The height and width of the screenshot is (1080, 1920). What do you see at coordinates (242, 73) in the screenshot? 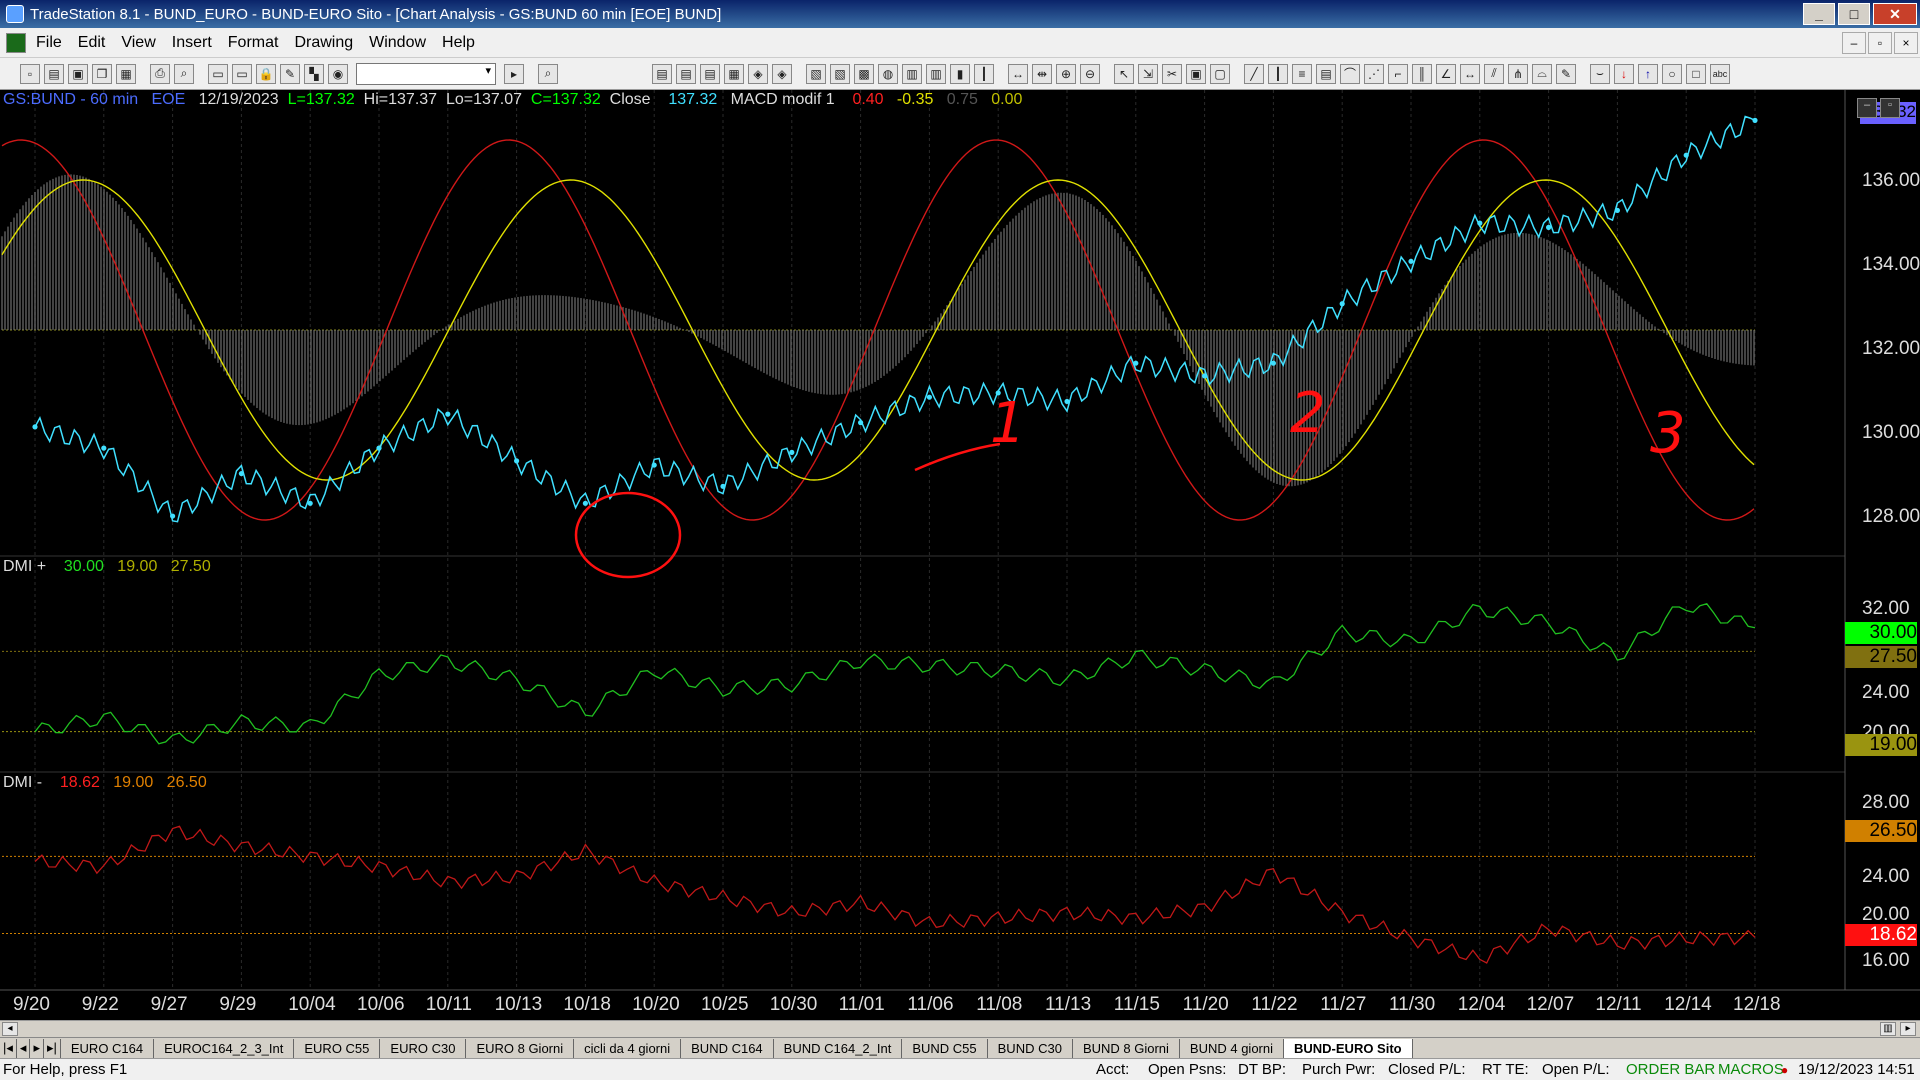
I see `window2-icon: ▭` at bounding box center [242, 73].